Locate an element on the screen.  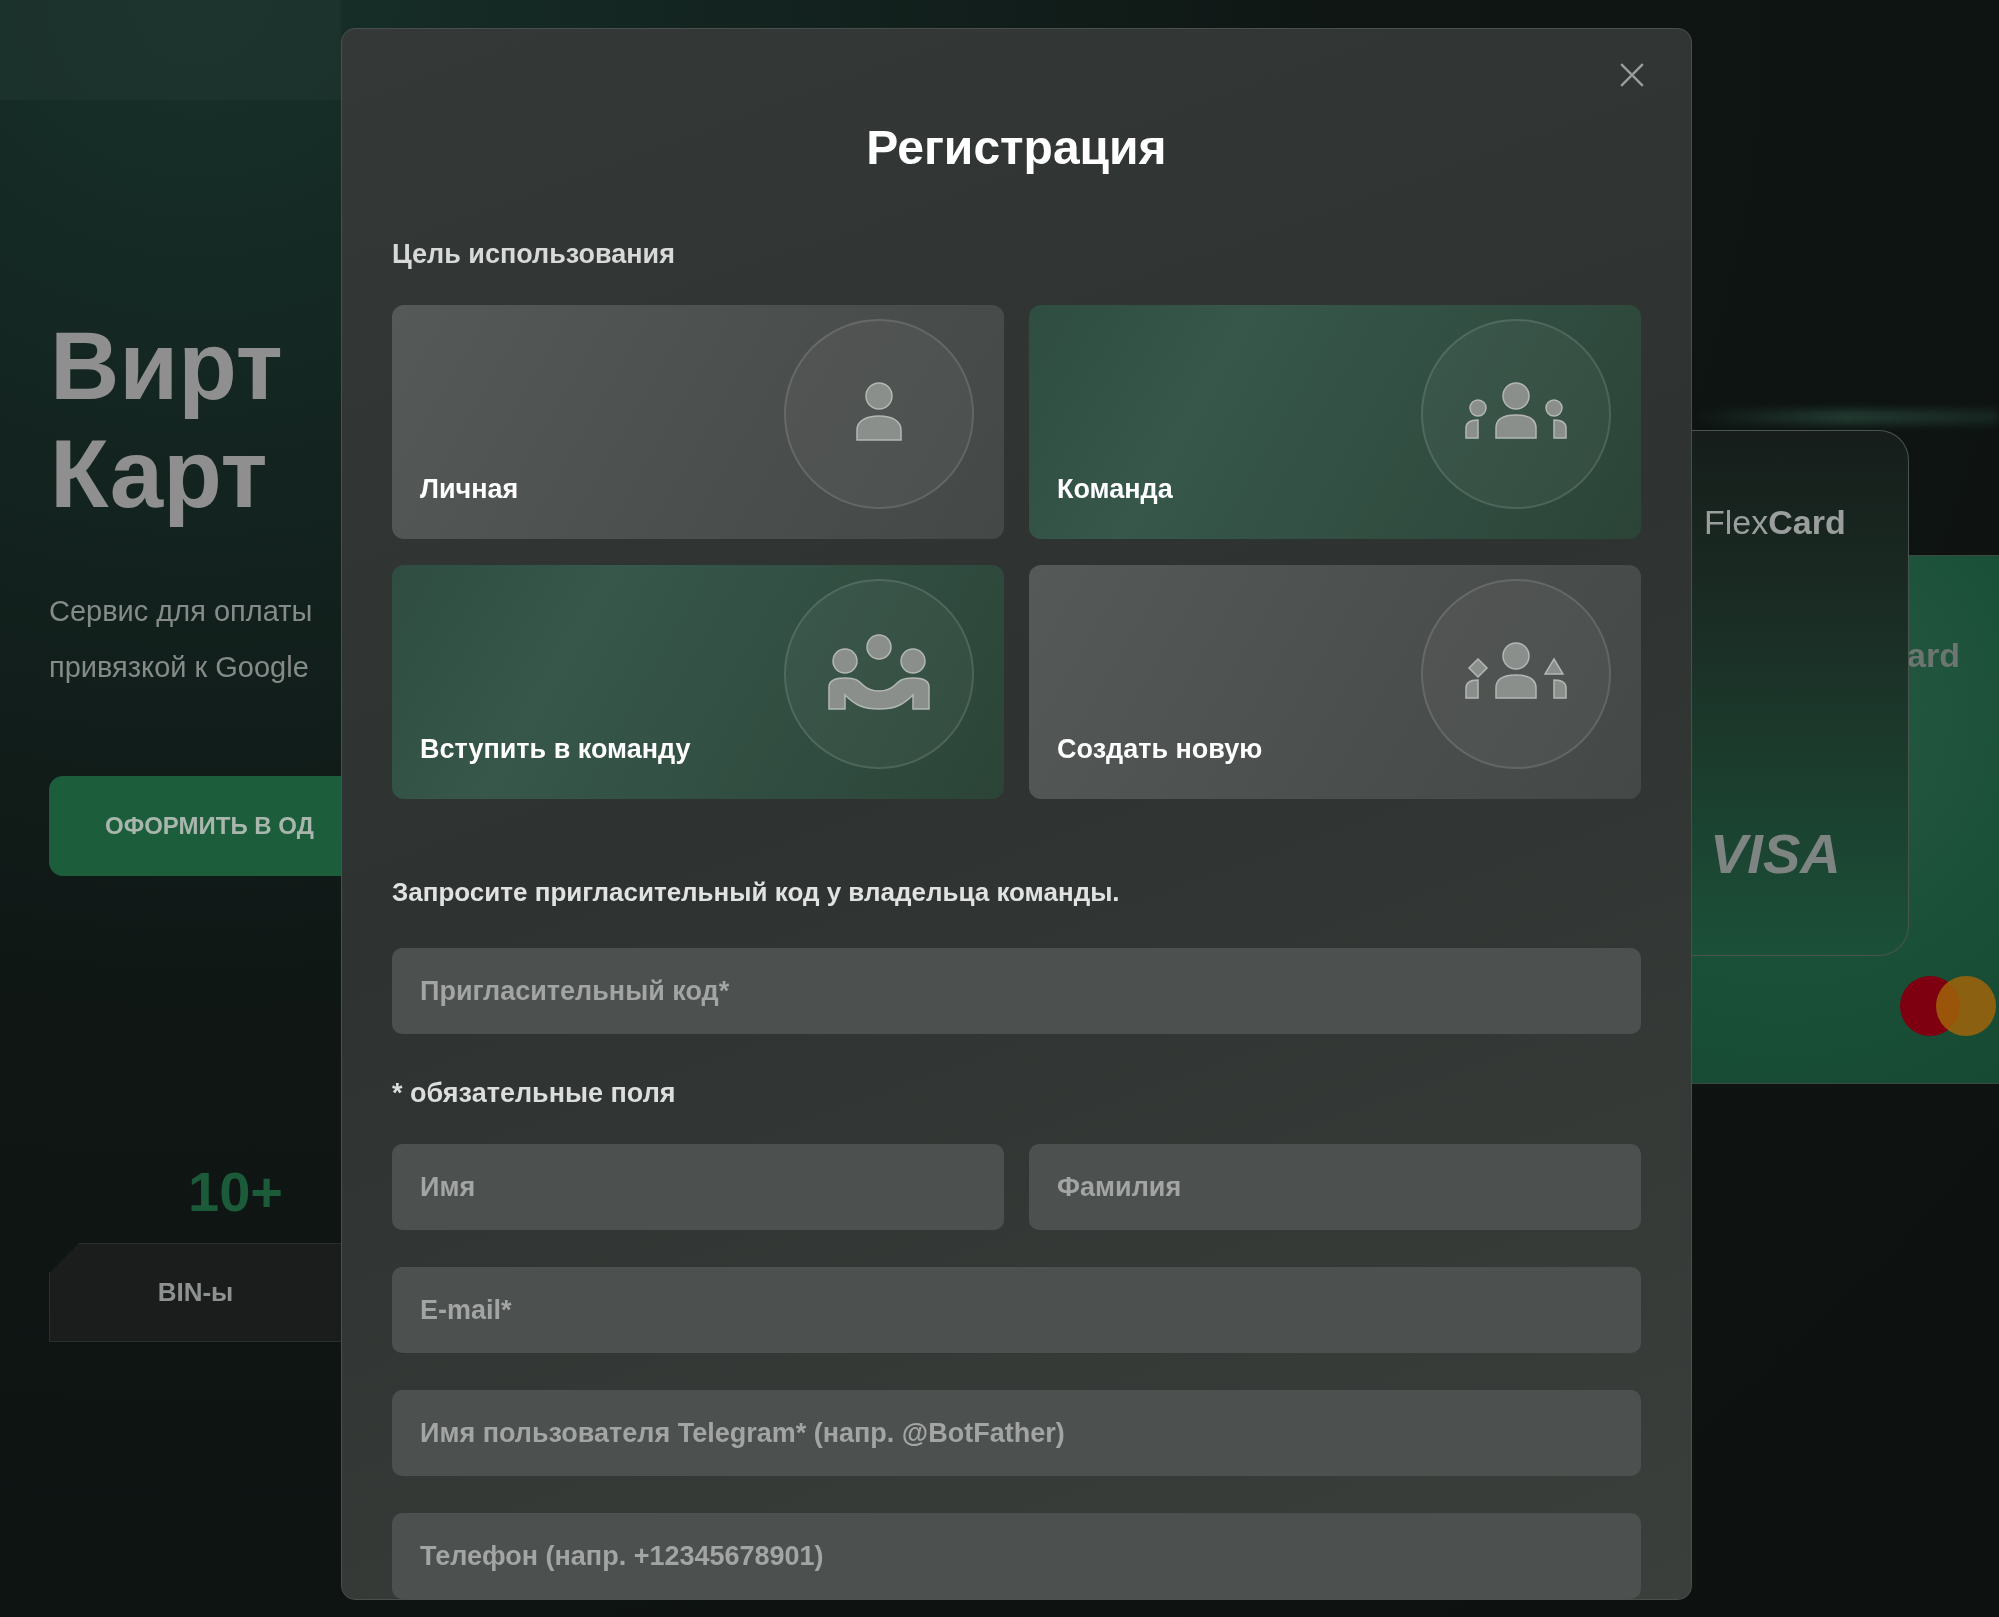
name-field: Фамилия is located at coordinates (1335, 1187).